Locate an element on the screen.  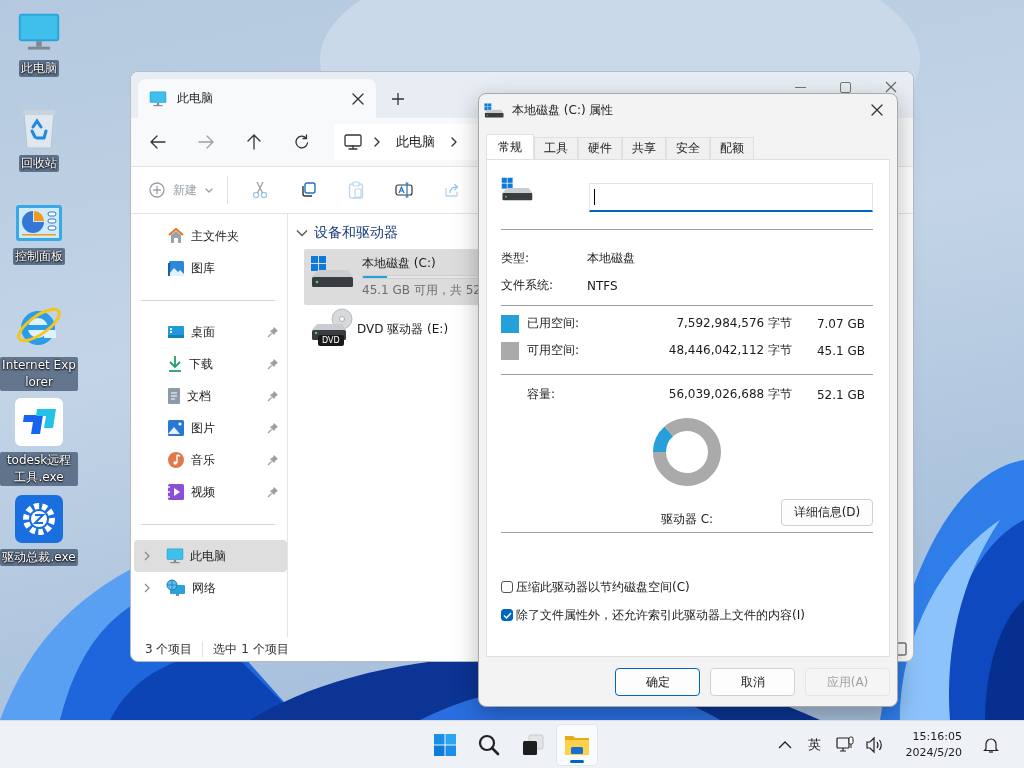
dialog-button: 确定 is located at coordinates (657, 682).